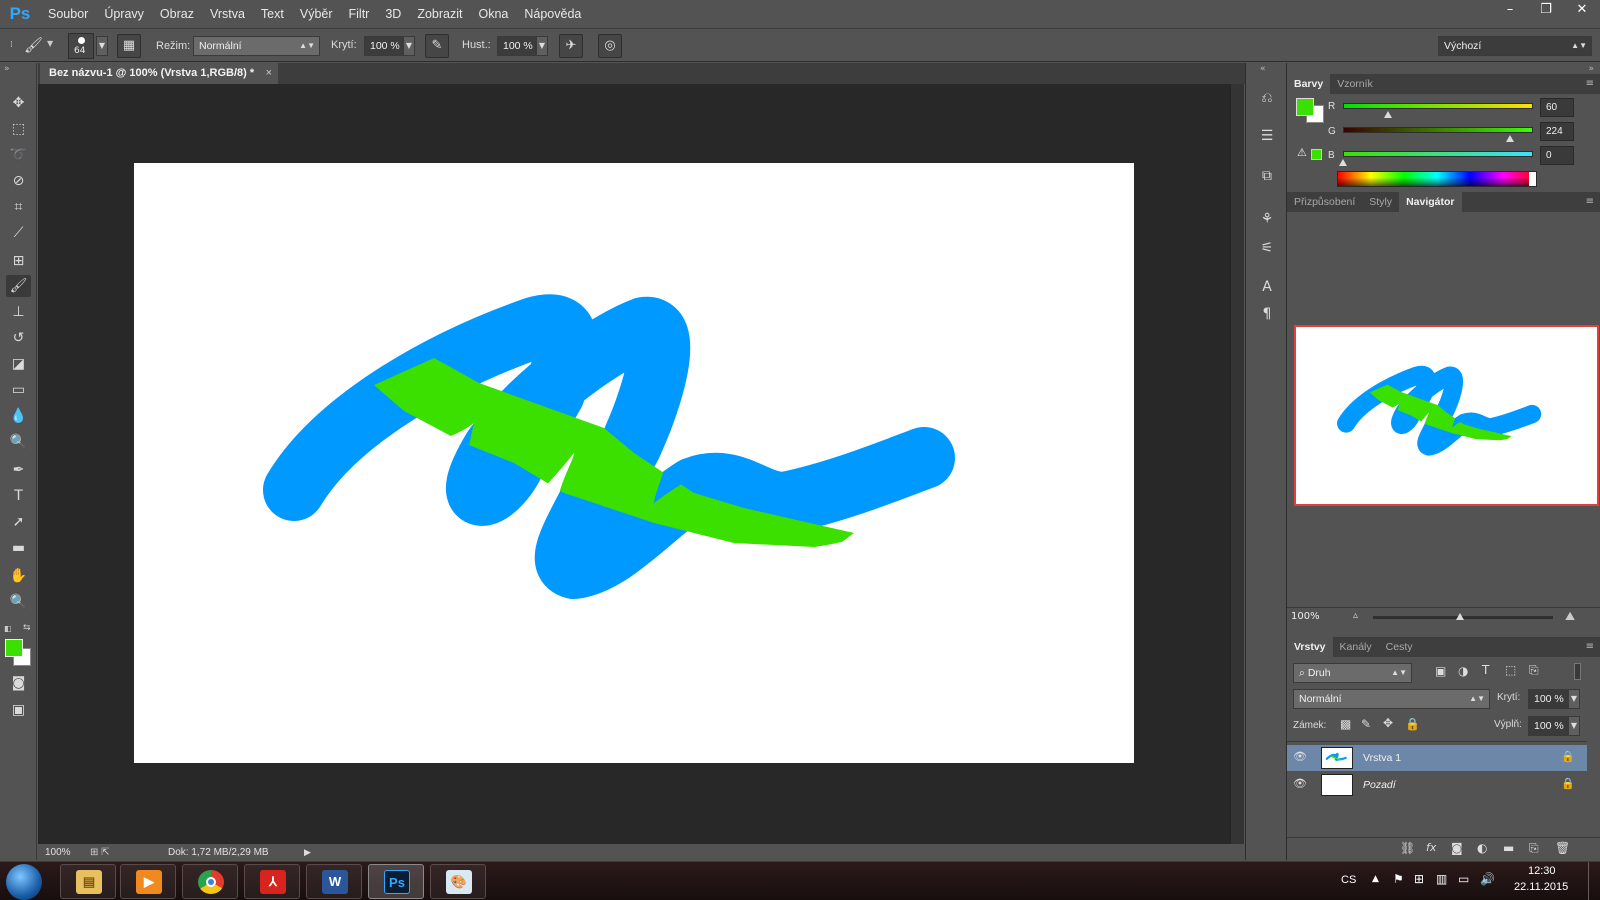  Describe the element at coordinates (256, 46) in the screenshot. I see `mode-select: Normální ▲▼` at that location.